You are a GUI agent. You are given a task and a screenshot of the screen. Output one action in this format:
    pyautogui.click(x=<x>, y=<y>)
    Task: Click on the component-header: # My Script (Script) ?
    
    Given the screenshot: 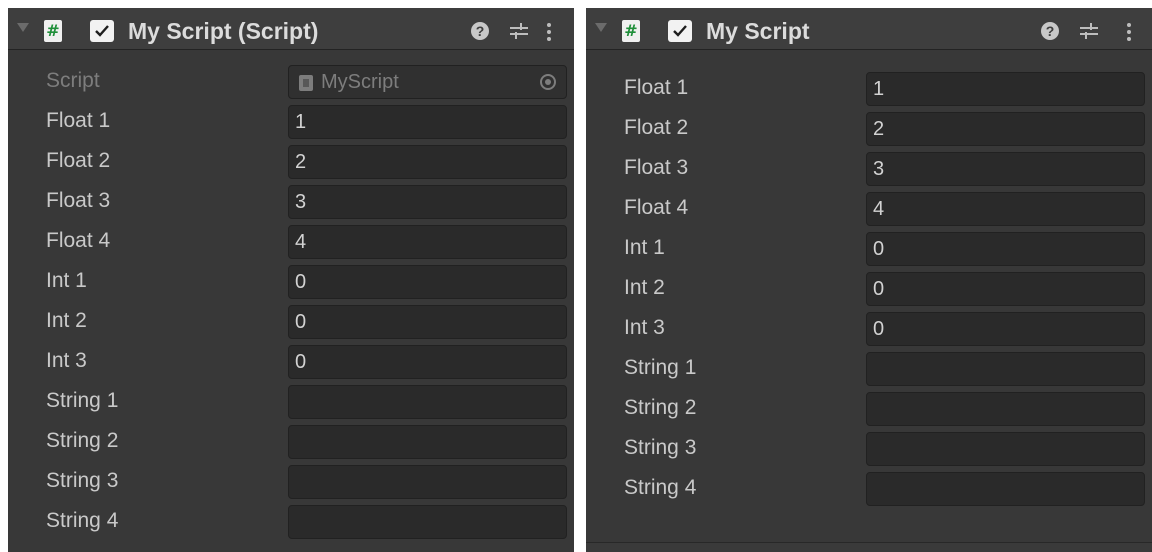 What is the action you would take?
    pyautogui.click(x=291, y=29)
    